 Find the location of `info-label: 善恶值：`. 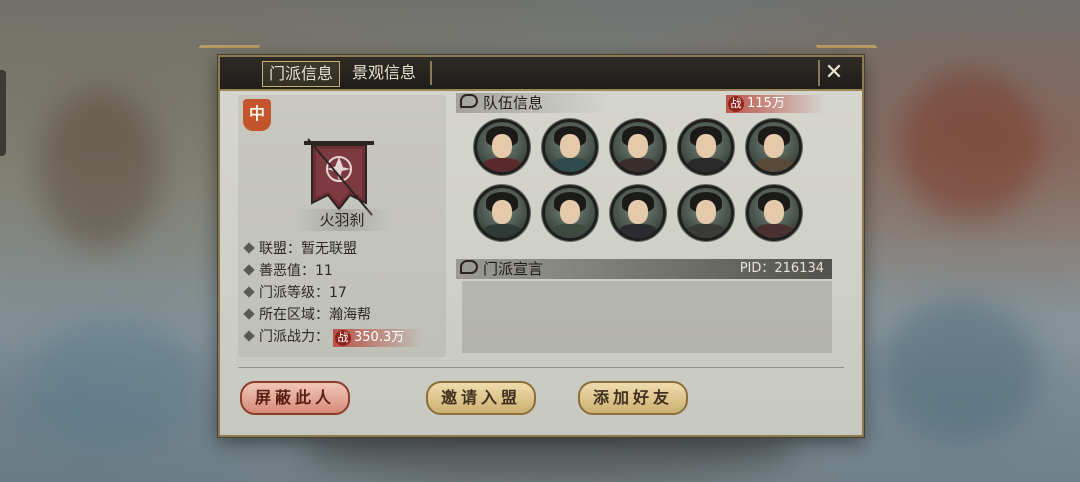

info-label: 善恶值： is located at coordinates (287, 271).